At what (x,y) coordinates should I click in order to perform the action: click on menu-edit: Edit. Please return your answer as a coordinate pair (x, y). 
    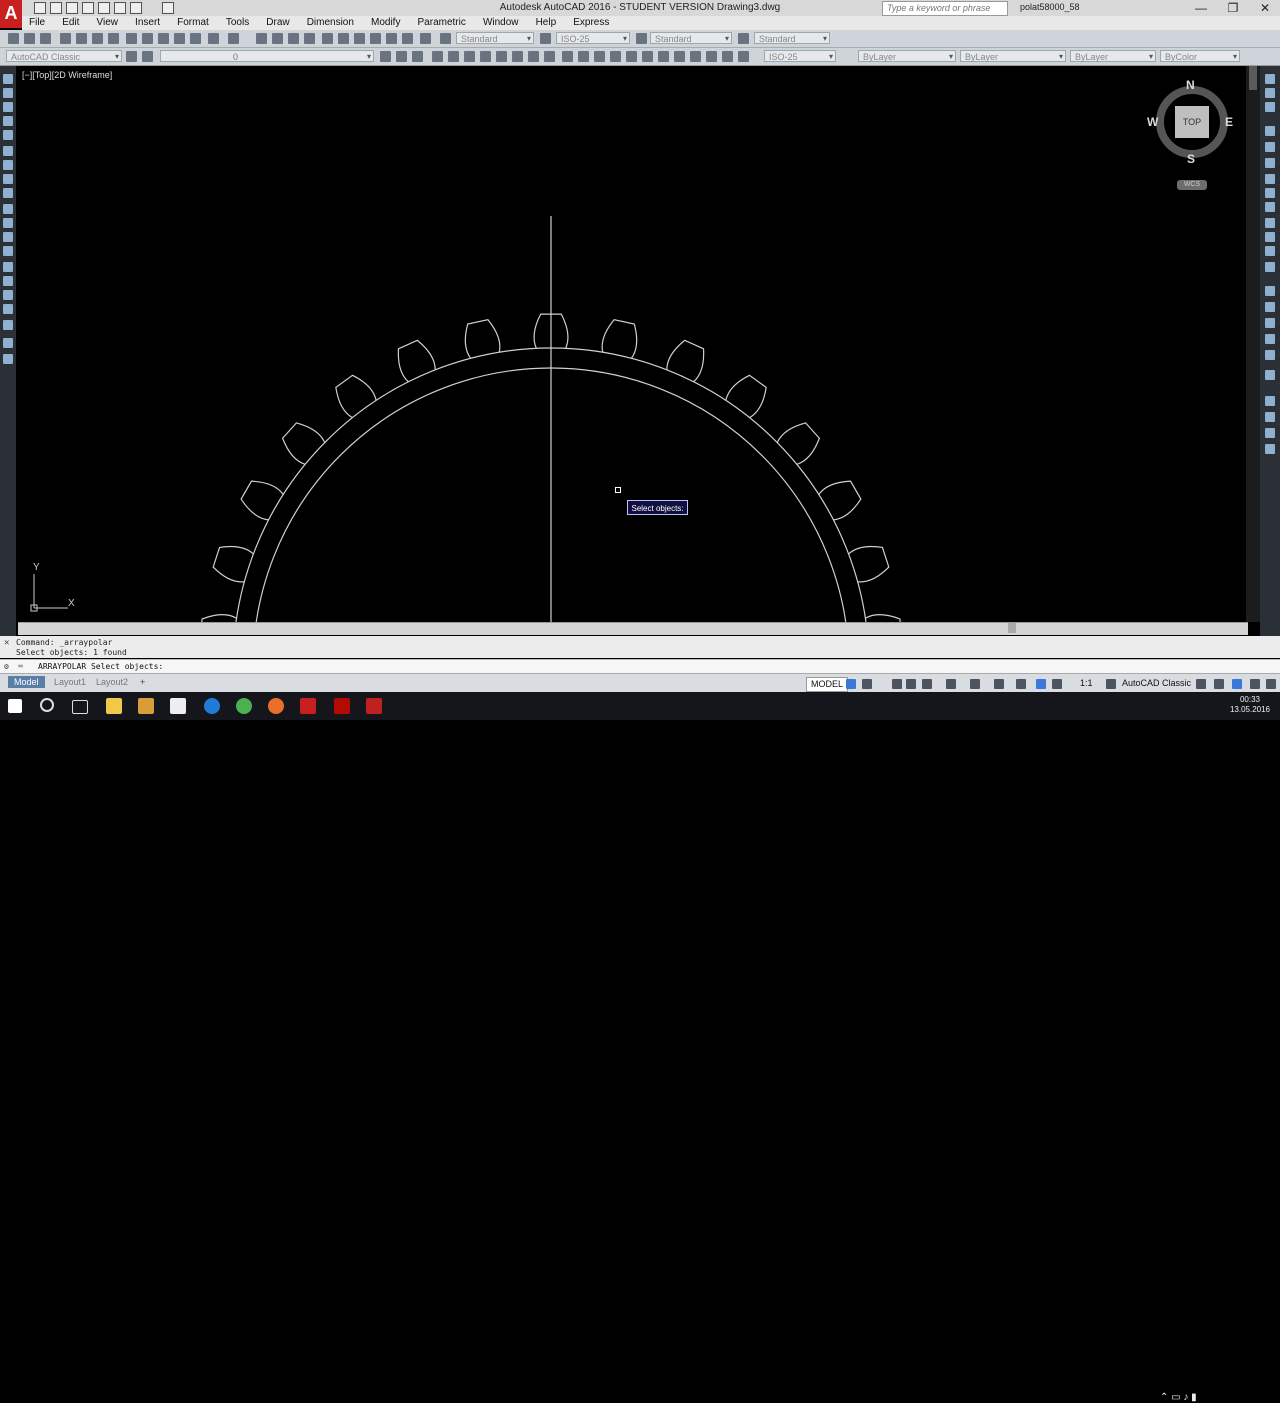
    Looking at the image, I should click on (70, 23).